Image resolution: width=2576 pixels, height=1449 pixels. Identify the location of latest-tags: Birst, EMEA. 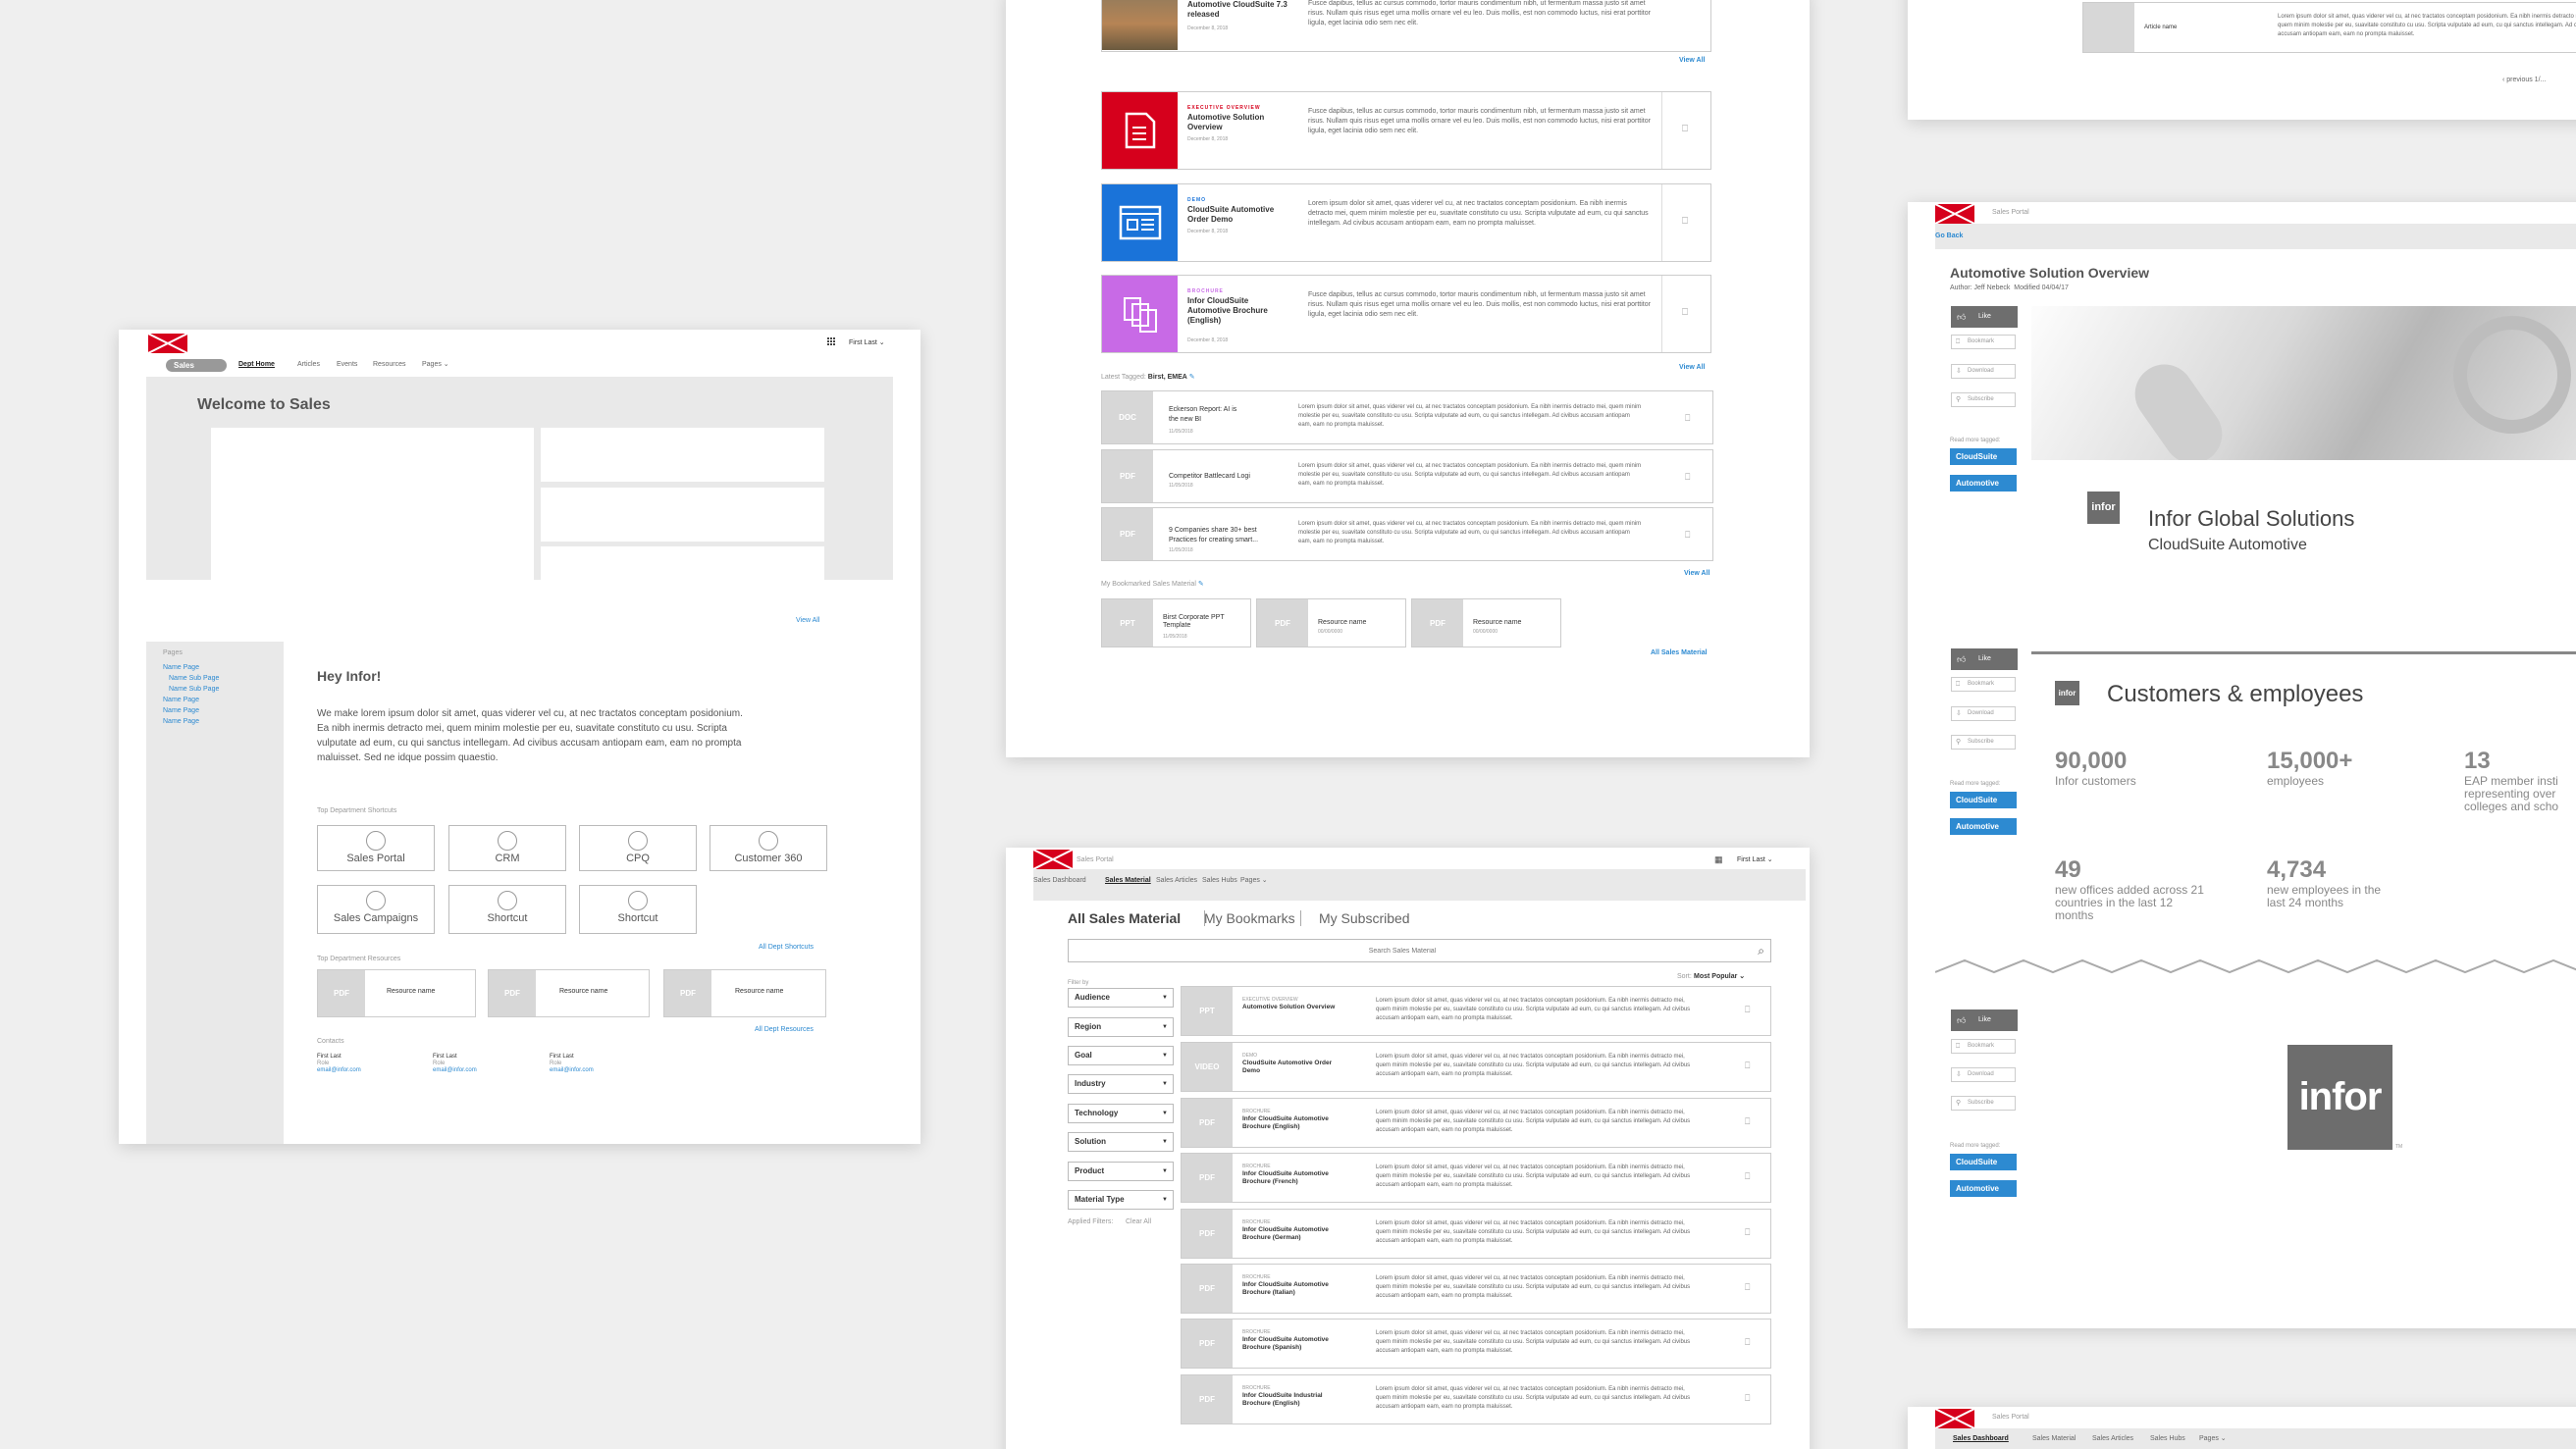
(1167, 378).